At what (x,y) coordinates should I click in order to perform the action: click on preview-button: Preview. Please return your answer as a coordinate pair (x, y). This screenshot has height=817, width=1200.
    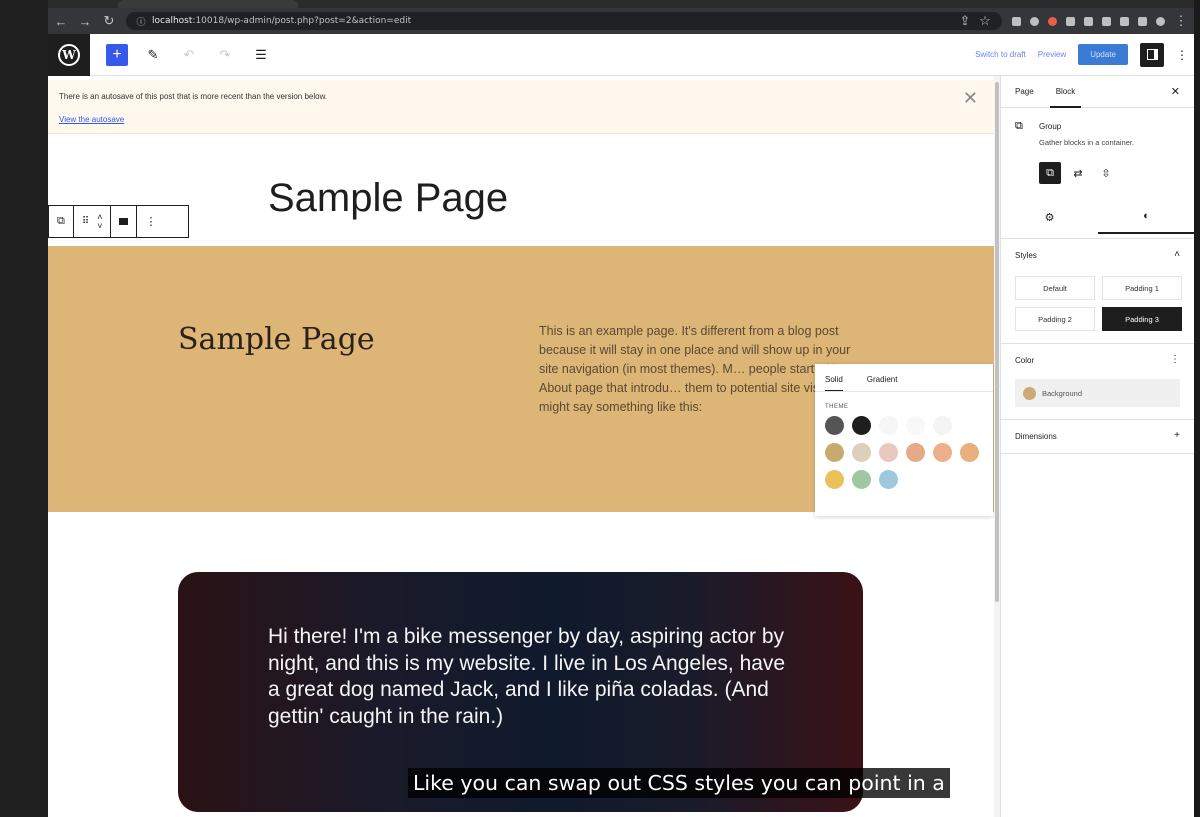
    Looking at the image, I should click on (1052, 54).